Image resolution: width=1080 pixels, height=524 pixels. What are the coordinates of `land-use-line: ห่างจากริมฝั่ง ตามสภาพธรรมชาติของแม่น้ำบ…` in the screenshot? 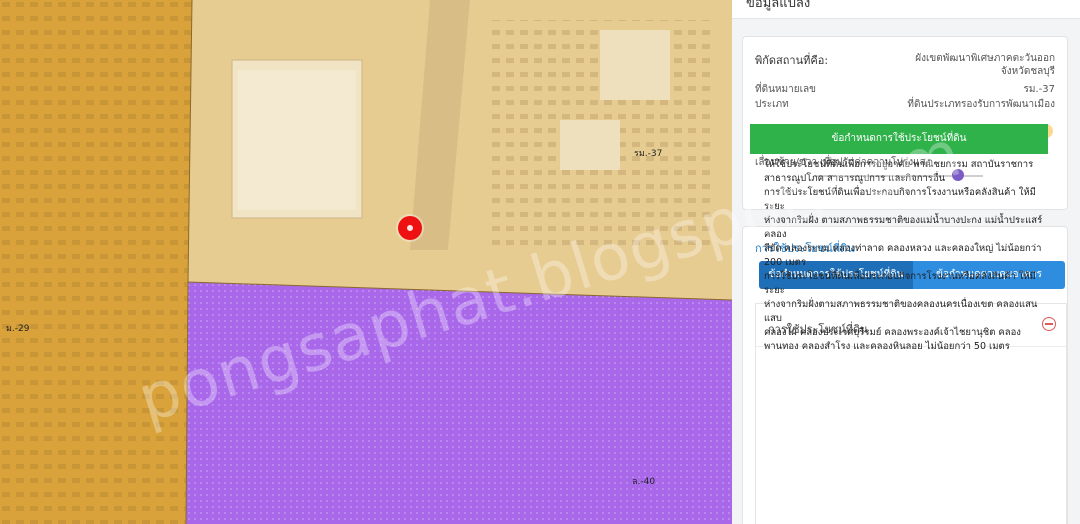 It's located at (903, 227).